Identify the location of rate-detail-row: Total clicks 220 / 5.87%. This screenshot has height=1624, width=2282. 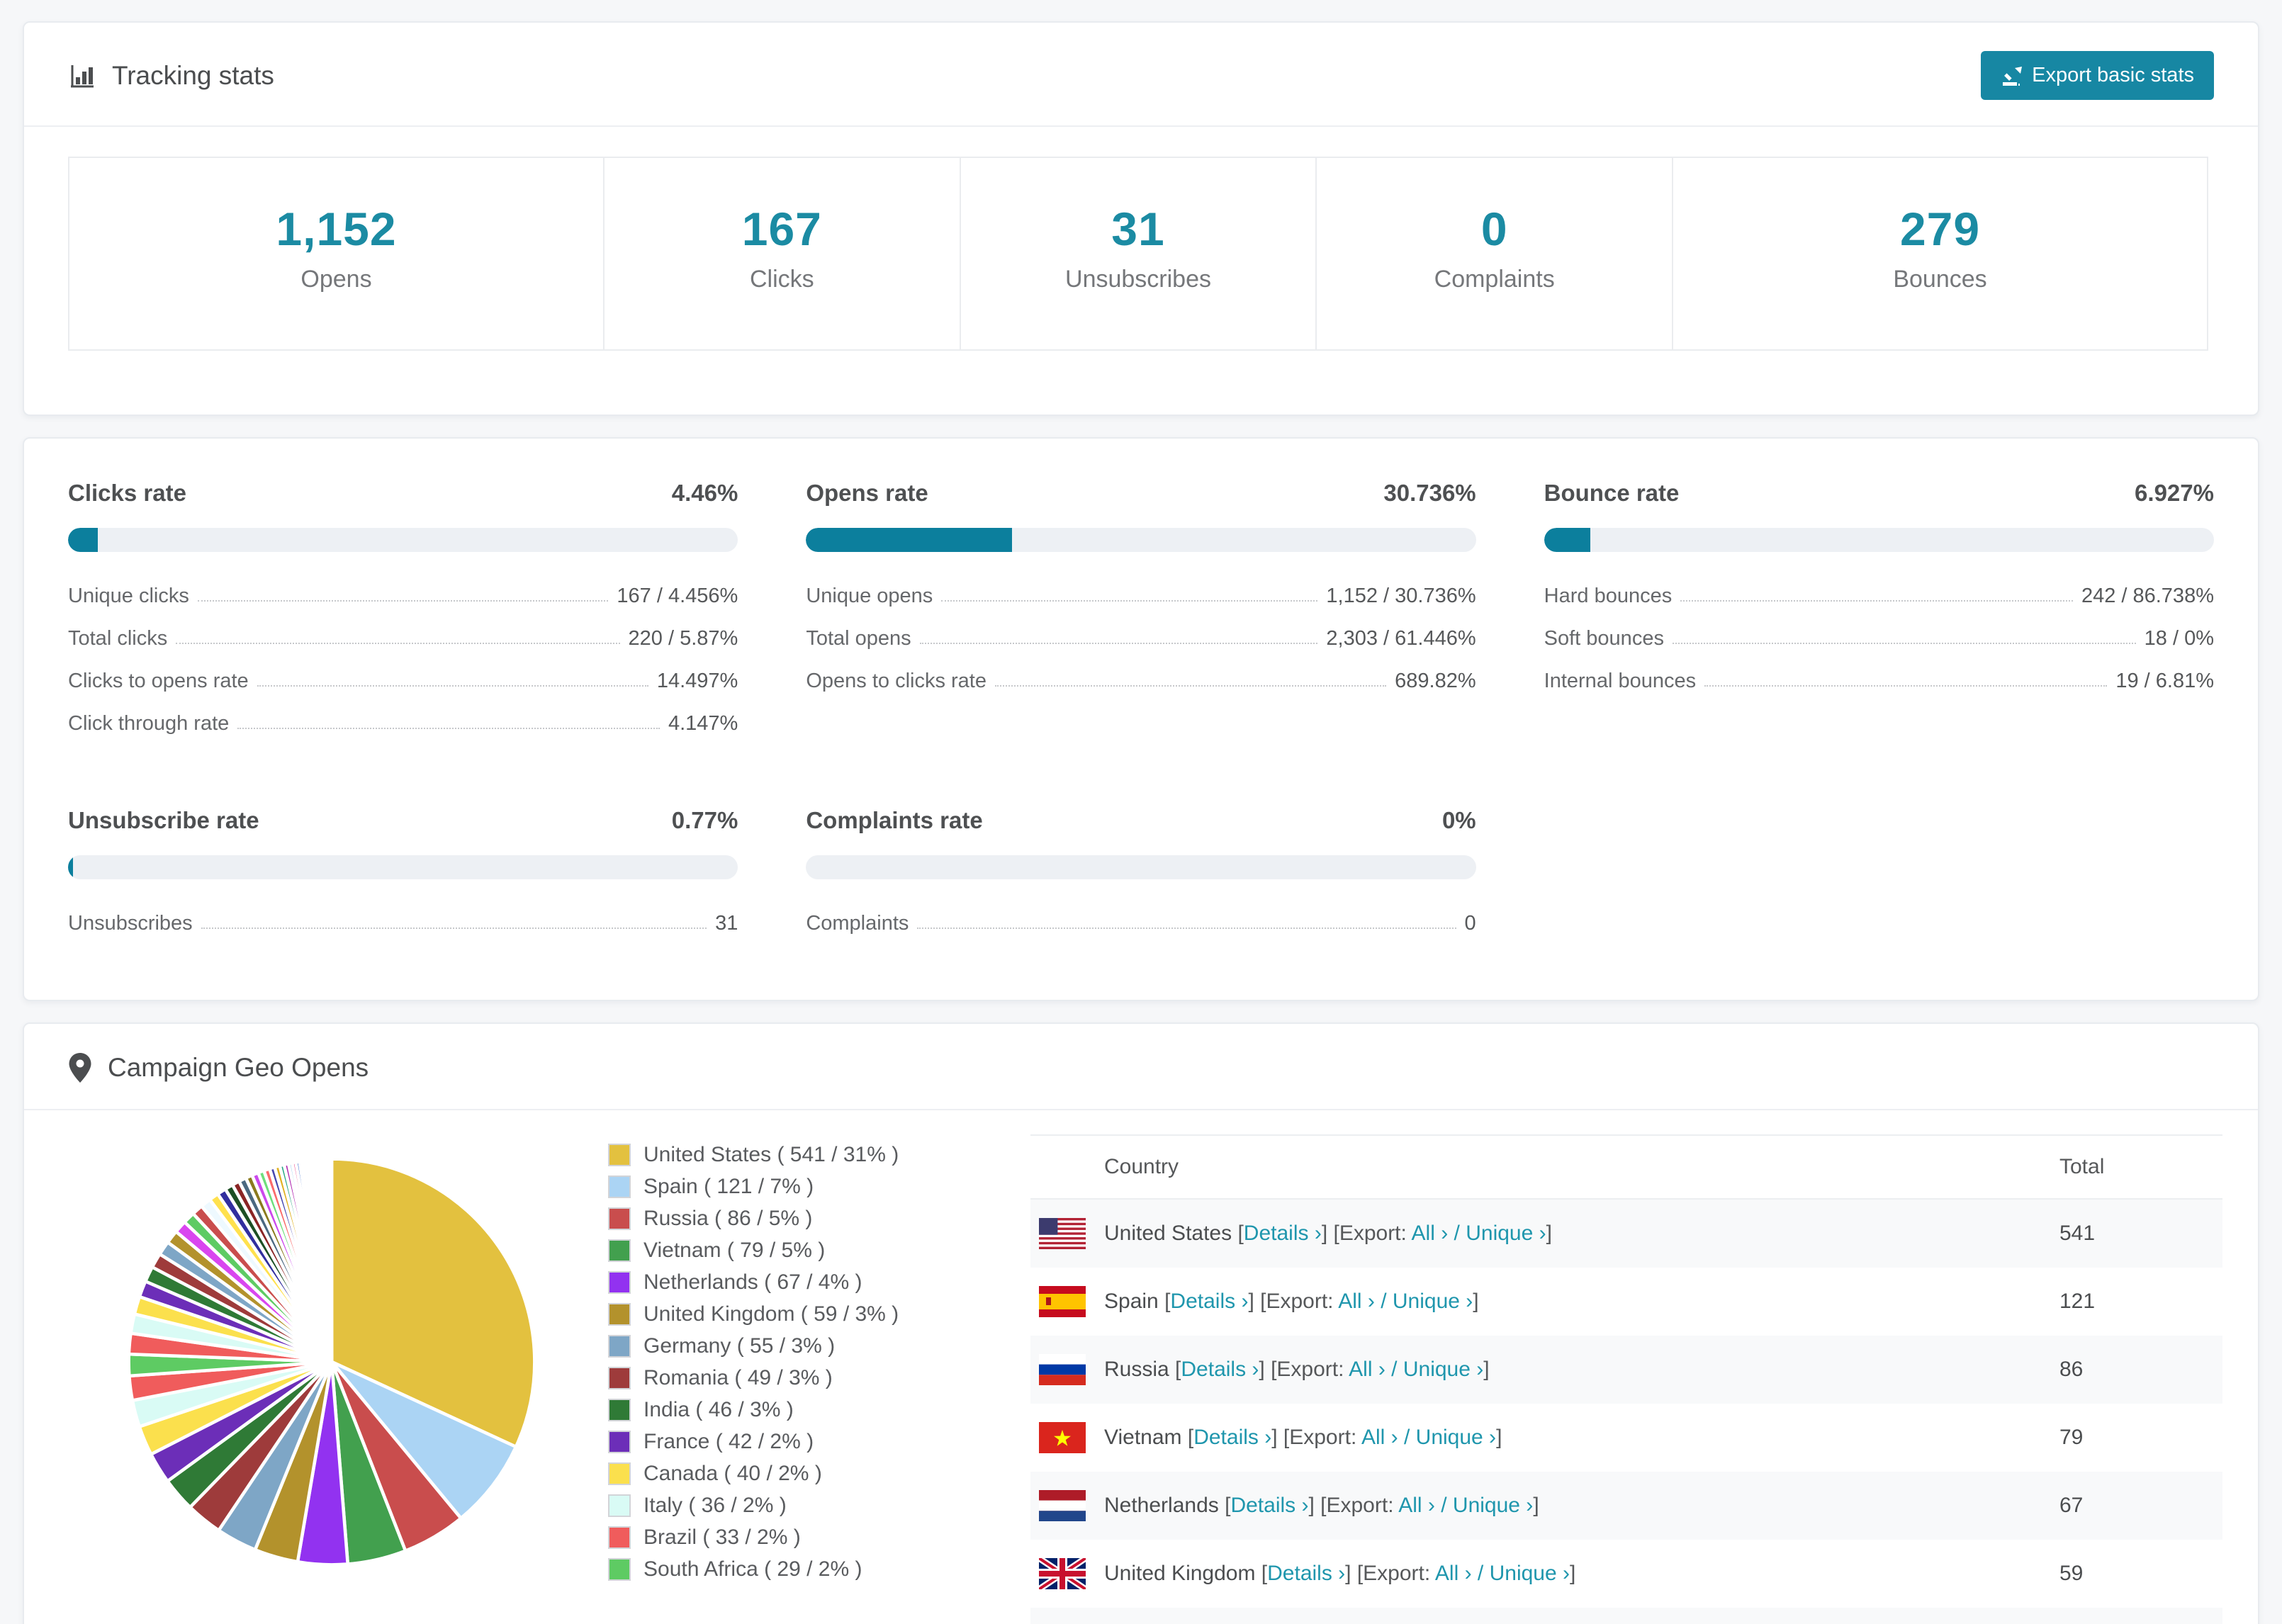
(403, 638).